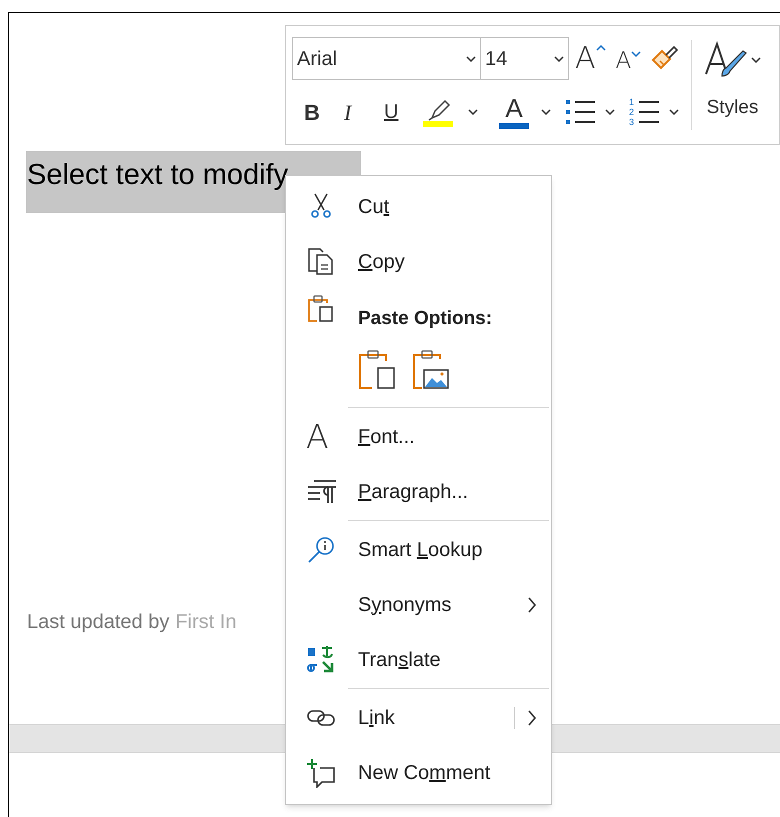  Describe the element at coordinates (418, 717) in the screenshot. I see `menu-item: Link` at that location.